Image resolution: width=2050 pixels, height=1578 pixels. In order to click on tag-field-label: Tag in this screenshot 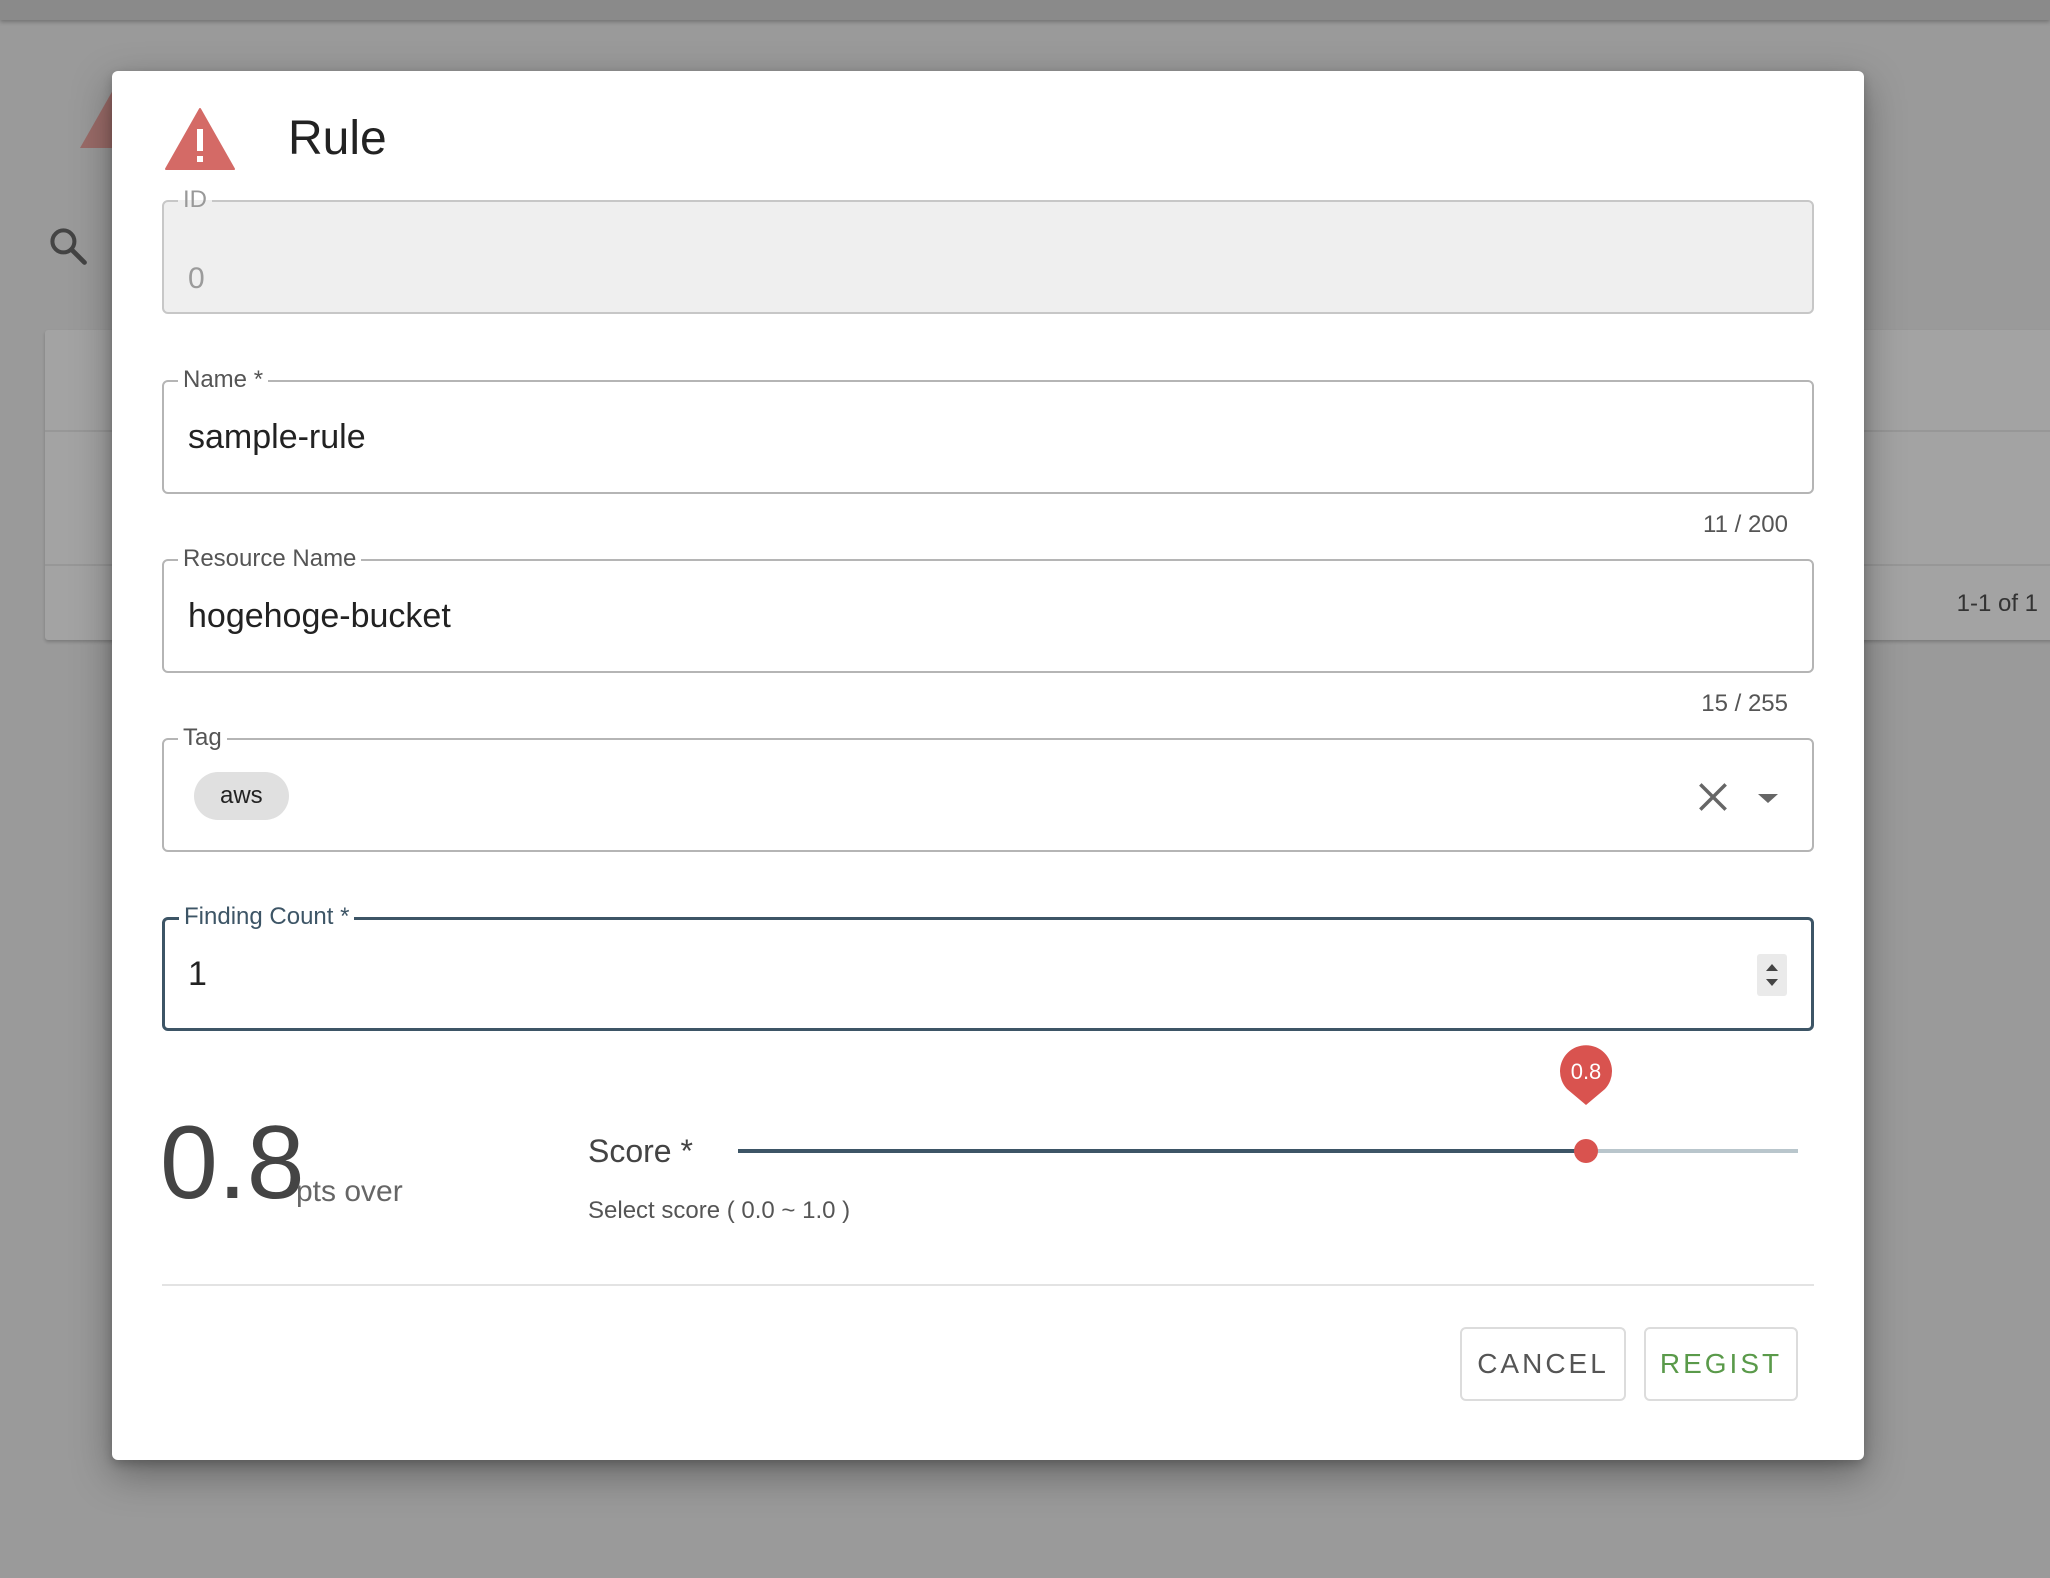, I will do `click(202, 738)`.